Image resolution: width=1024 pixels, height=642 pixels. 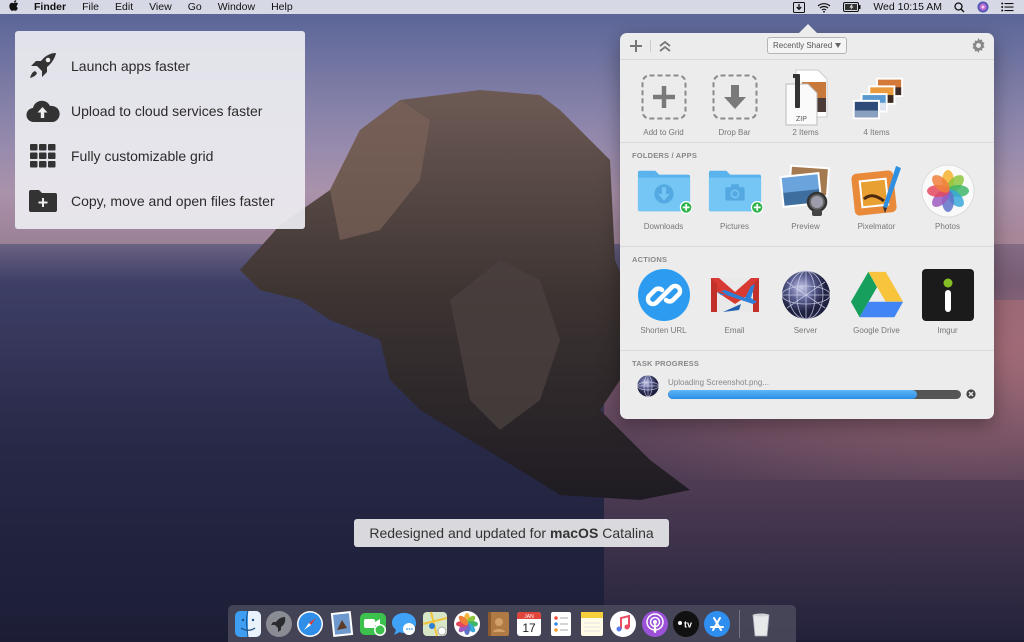 I want to click on finder-icon, so click(x=247, y=623).